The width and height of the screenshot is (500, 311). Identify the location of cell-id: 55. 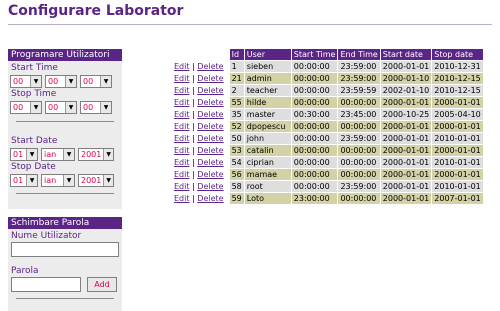
(237, 102).